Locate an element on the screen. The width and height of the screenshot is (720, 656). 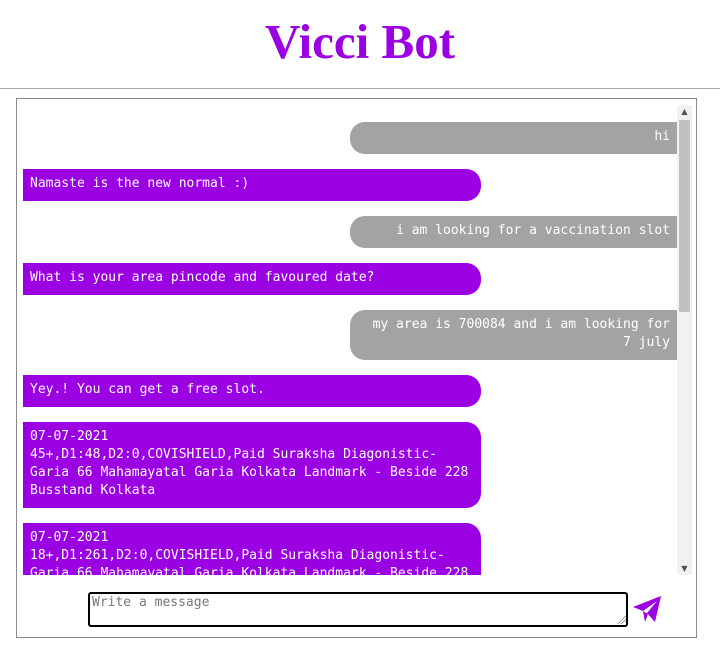
user-message: hi is located at coordinates (513, 138).